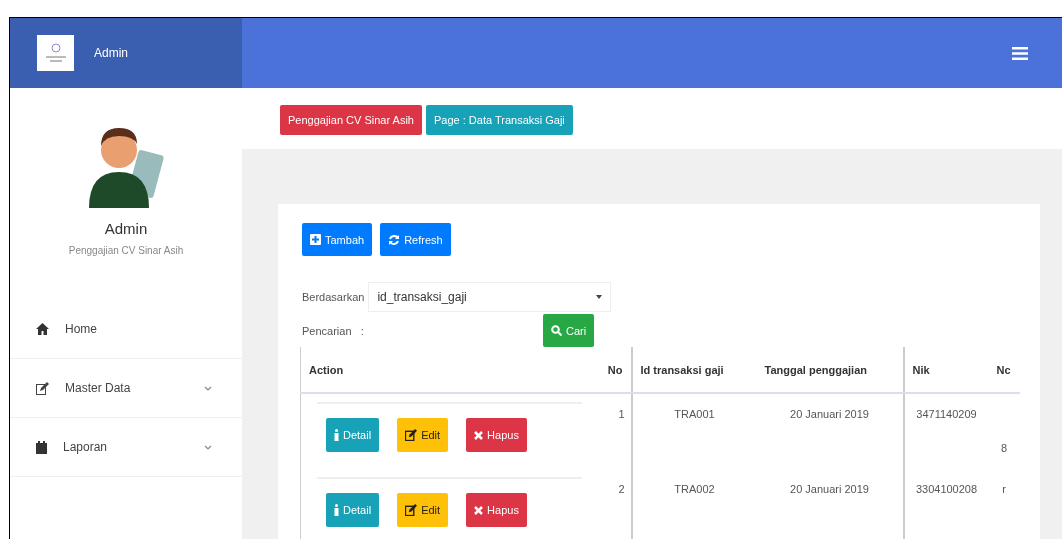 The image size is (1062, 539). Describe the element at coordinates (556, 330) in the screenshot. I see `search-icon` at that location.